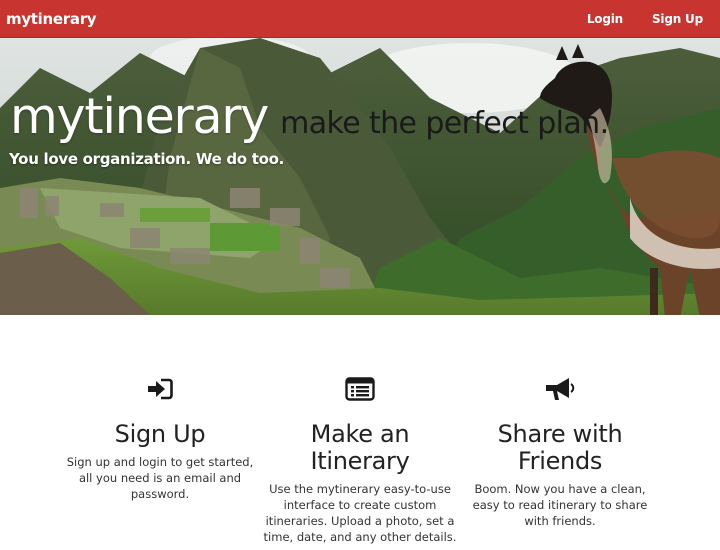  What do you see at coordinates (360, 19) in the screenshot?
I see `navbar: mytinerary Login Sign Up` at bounding box center [360, 19].